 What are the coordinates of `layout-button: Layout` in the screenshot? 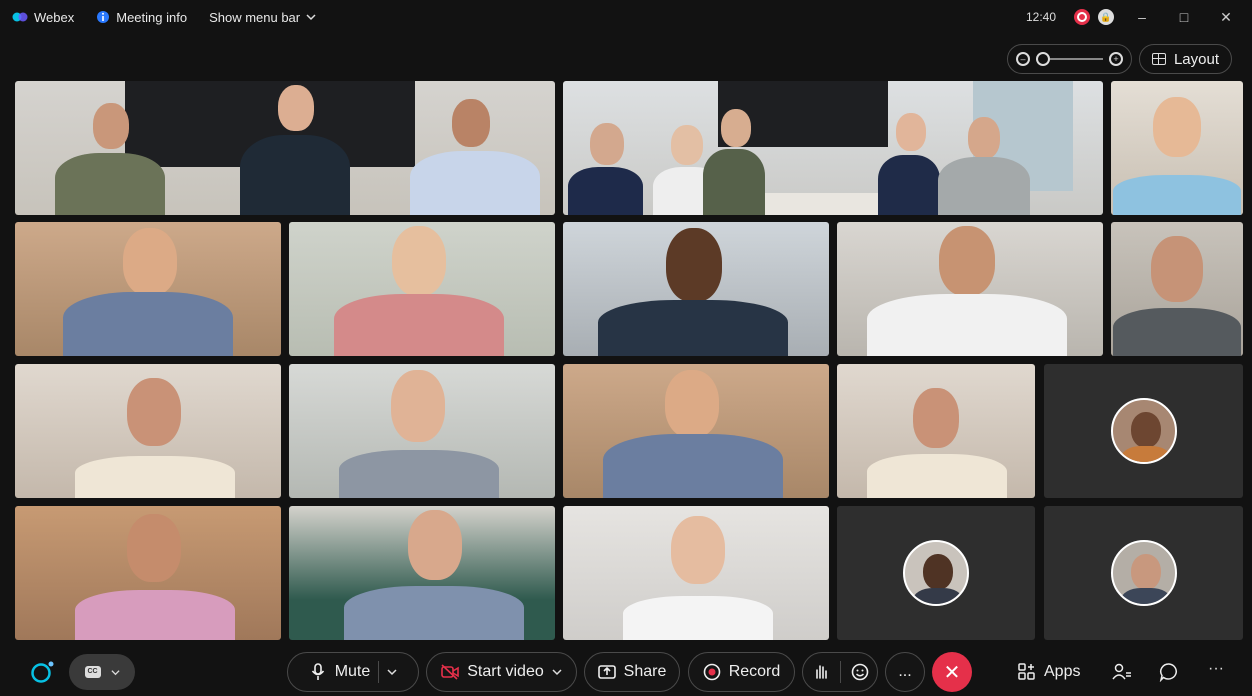 It's located at (1185, 59).